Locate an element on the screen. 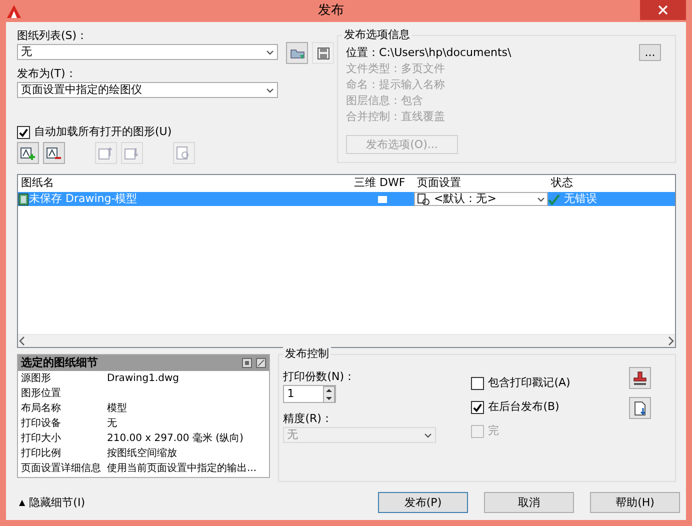 This screenshot has height=526, width=692. export-button is located at coordinates (640, 408).